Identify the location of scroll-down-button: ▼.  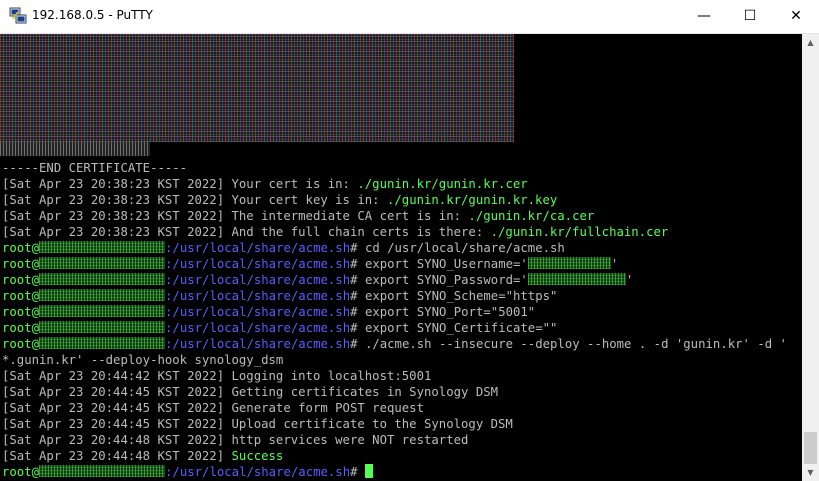
(810, 472).